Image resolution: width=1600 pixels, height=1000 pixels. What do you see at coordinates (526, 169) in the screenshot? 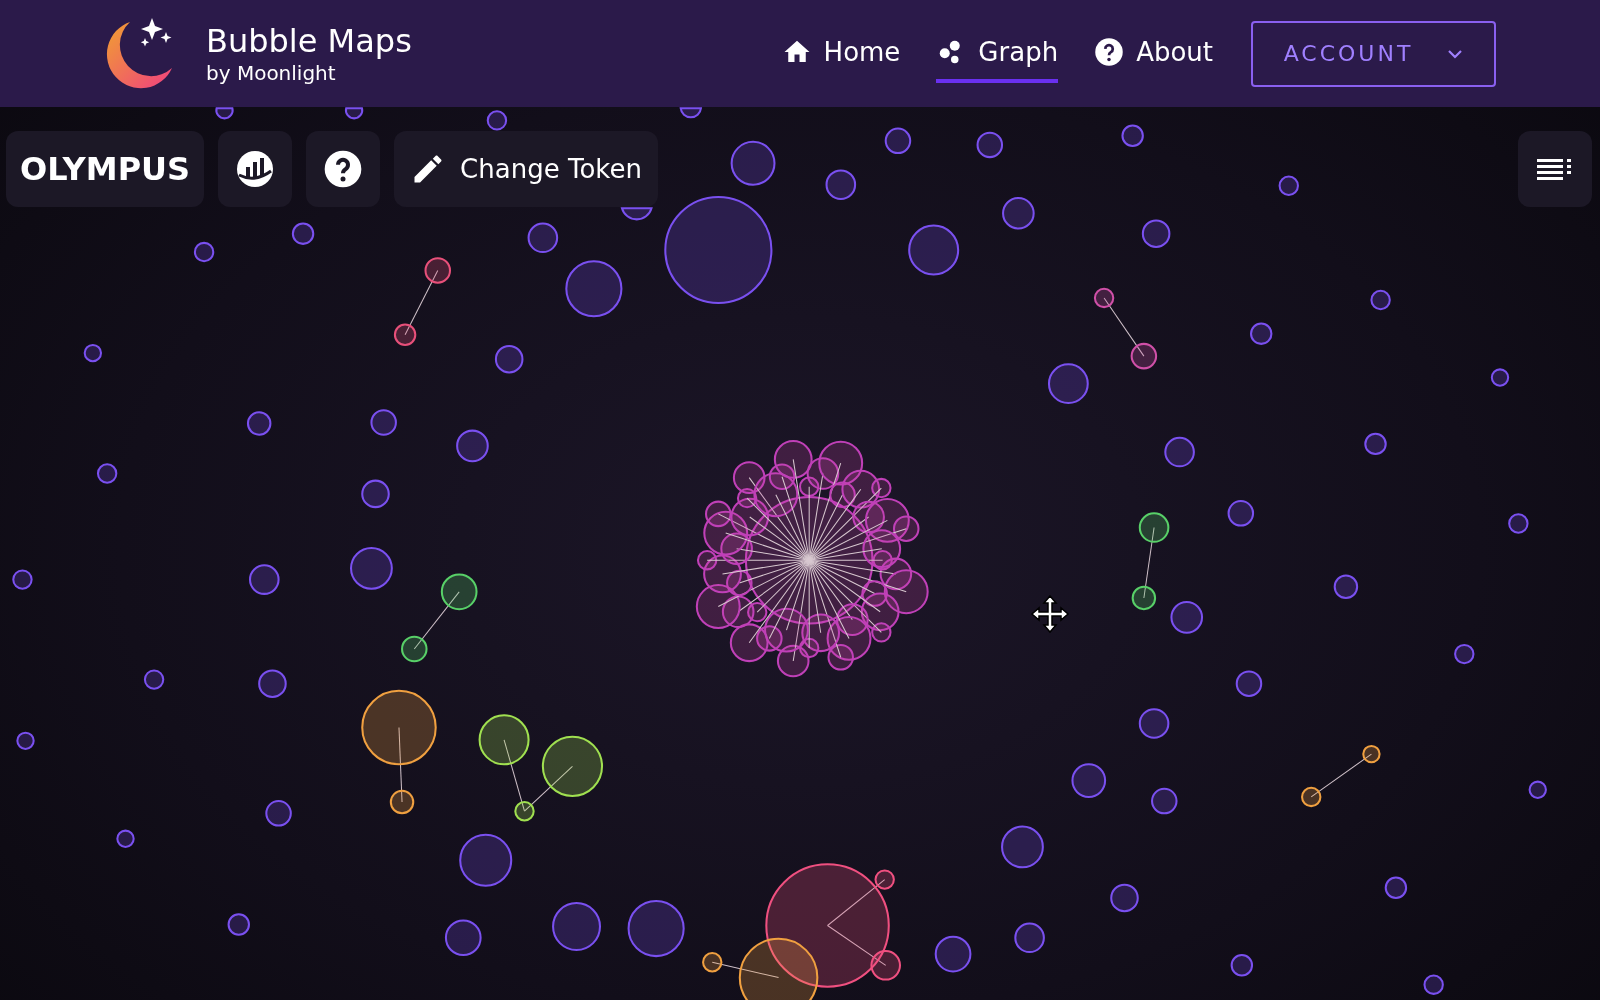
I see `change-token-button: Change Token` at bounding box center [526, 169].